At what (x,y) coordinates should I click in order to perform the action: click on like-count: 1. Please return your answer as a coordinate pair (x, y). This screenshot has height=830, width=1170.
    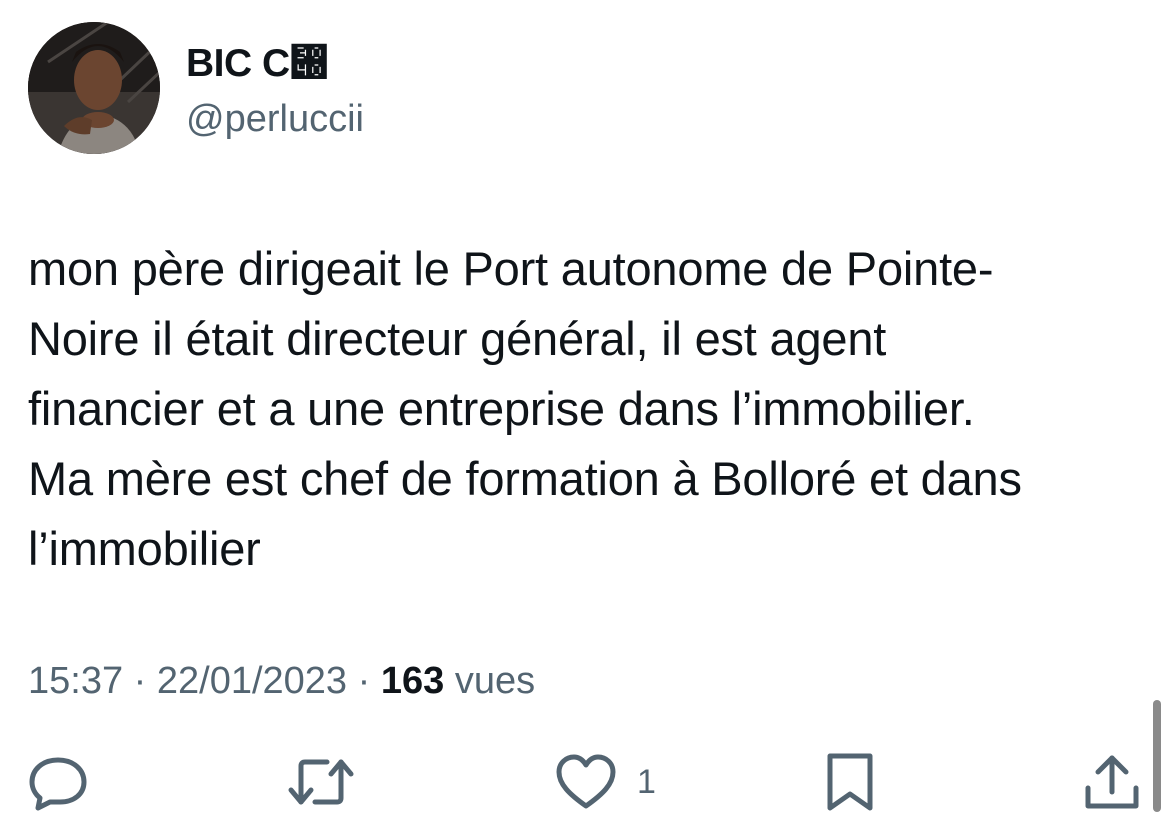
    Looking at the image, I should click on (646, 782).